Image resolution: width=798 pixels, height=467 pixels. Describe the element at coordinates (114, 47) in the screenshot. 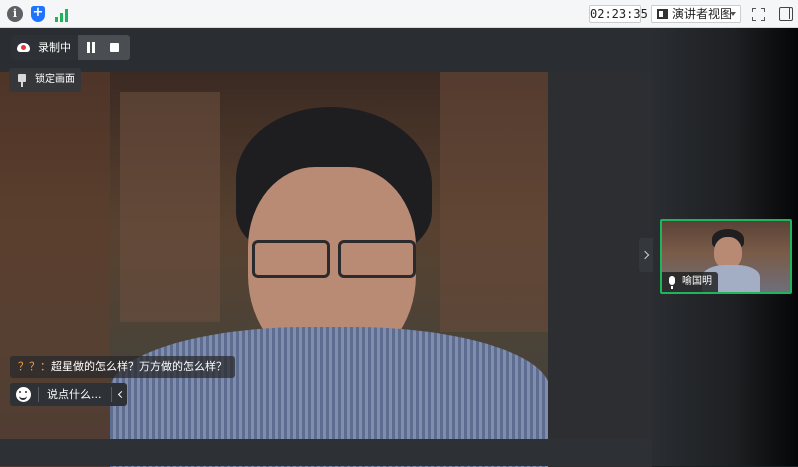

I see `stop-icon` at that location.